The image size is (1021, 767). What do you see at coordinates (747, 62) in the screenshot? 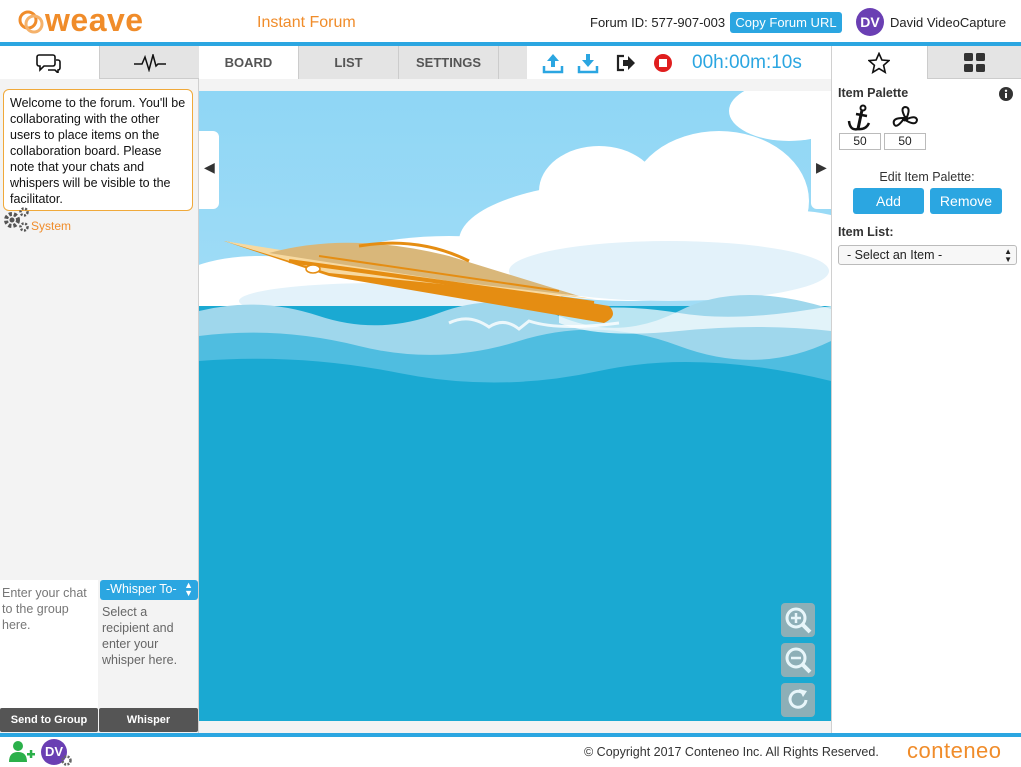
I see `session-timer: 00h:00m:10s` at bounding box center [747, 62].